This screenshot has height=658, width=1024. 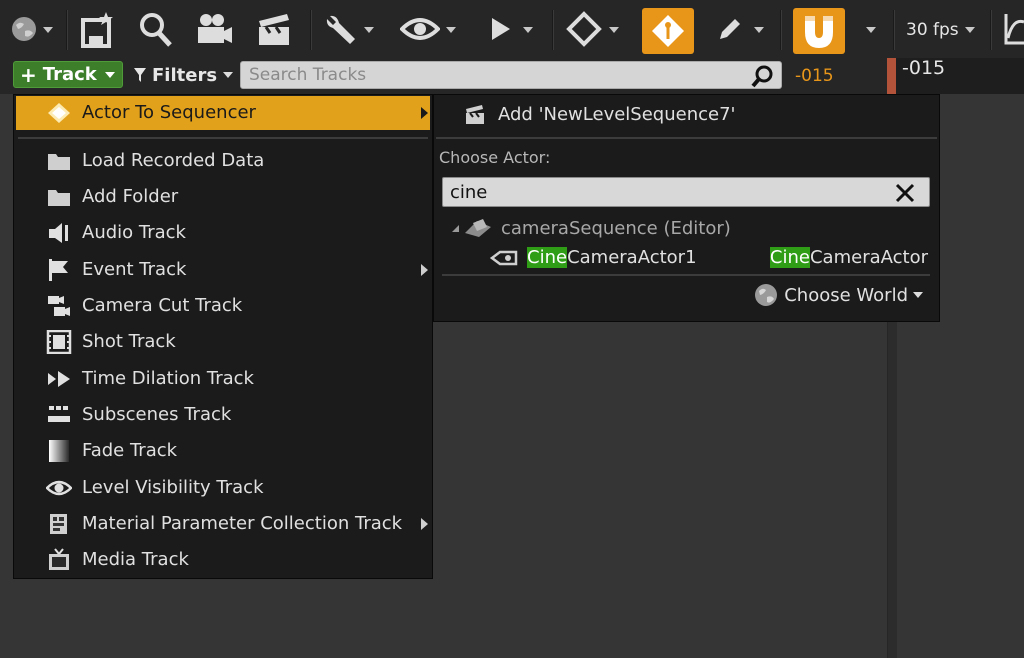 I want to click on add-sequence-item: Add 'NewLevelSequence7', so click(x=599, y=114).